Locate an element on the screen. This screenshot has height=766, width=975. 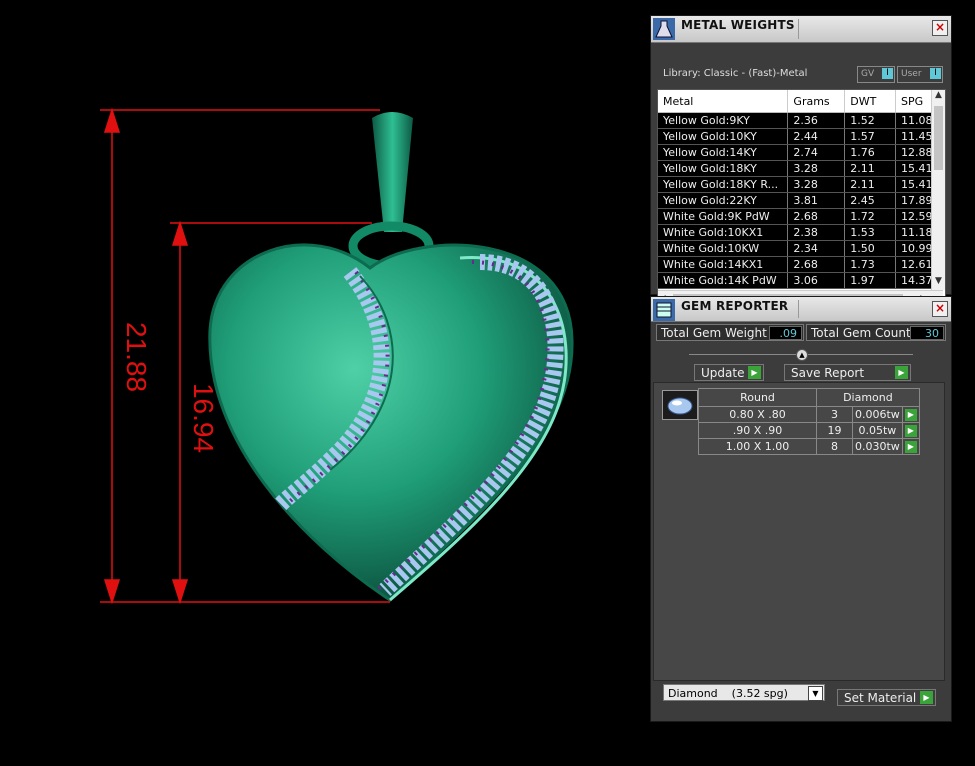
user-toggle-label: User is located at coordinates (911, 74).